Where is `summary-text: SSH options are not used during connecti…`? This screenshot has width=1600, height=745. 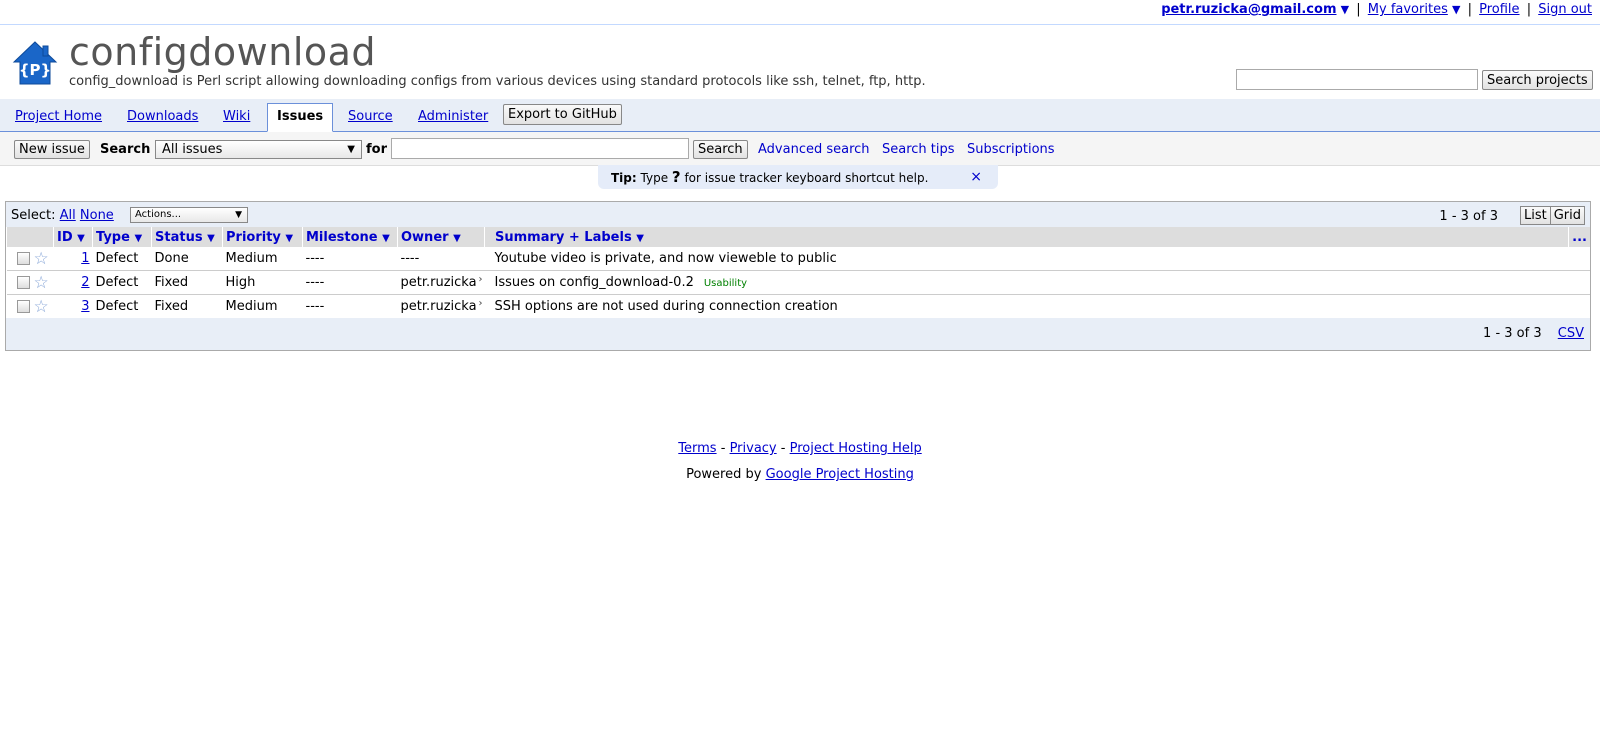 summary-text: SSH options are not used during connecti… is located at coordinates (666, 306).